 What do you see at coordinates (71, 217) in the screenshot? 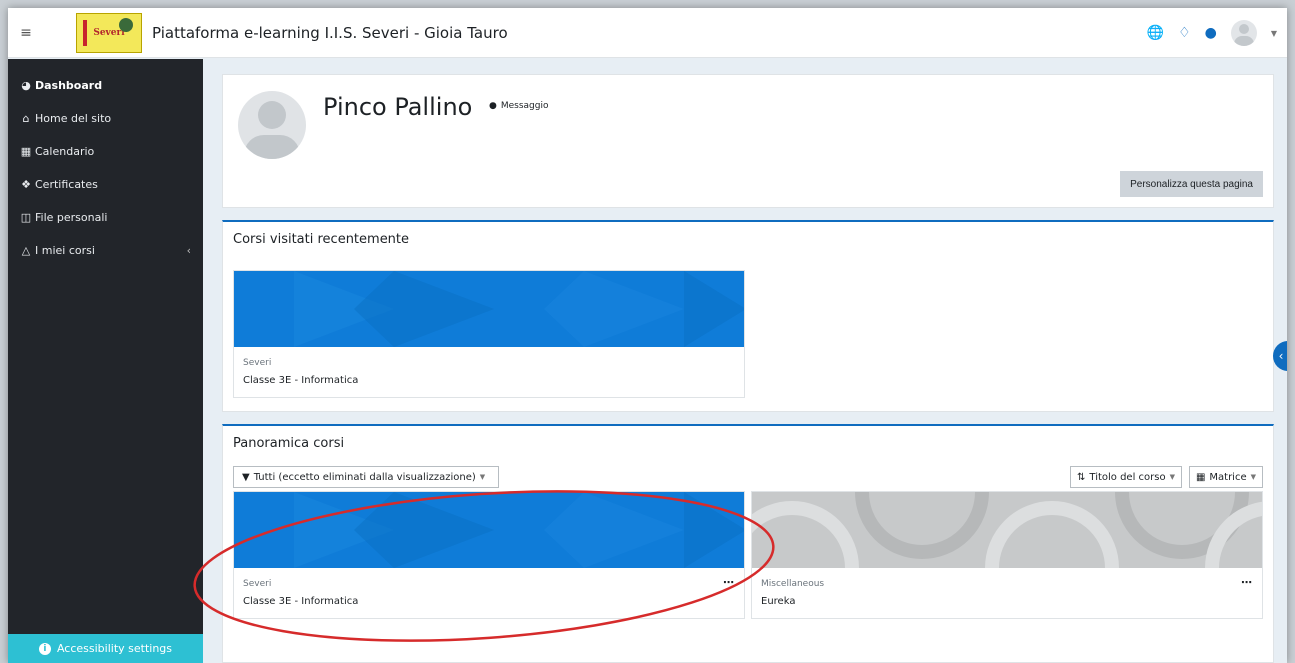
I see `sidebar-item-label: File personali` at bounding box center [71, 217].